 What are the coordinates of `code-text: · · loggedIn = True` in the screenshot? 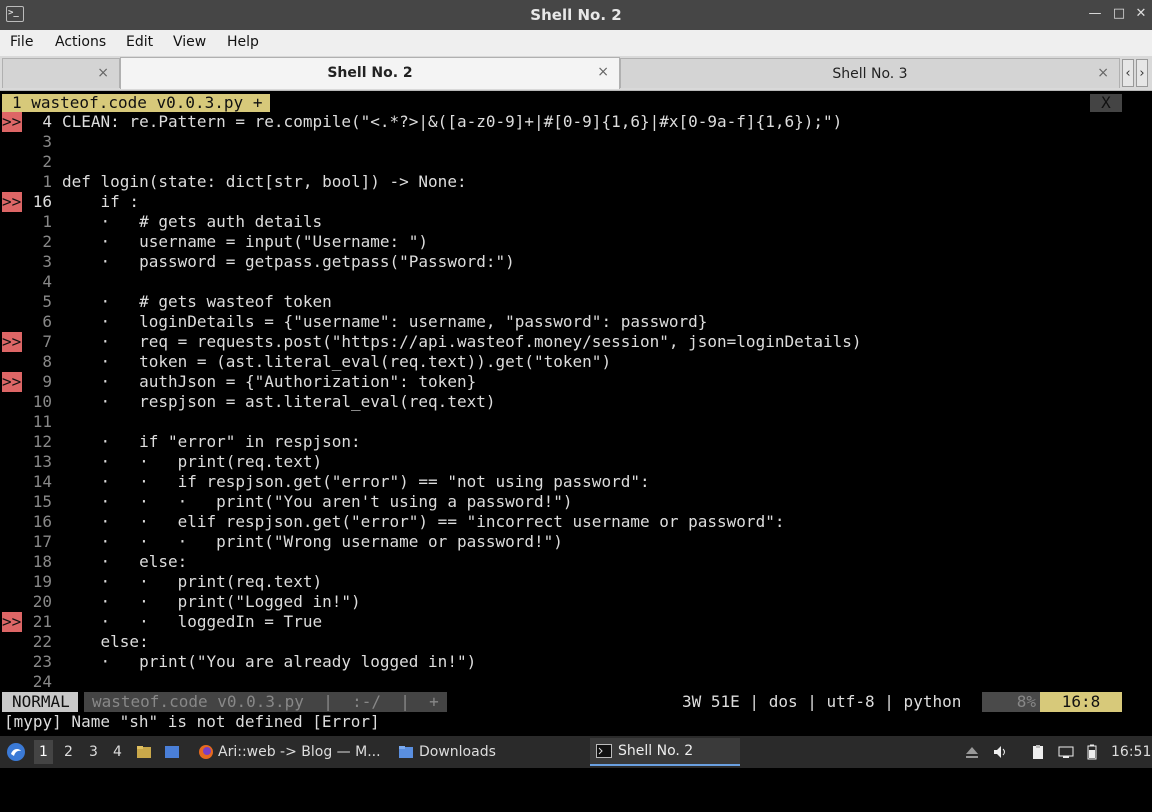 It's located at (192, 622).